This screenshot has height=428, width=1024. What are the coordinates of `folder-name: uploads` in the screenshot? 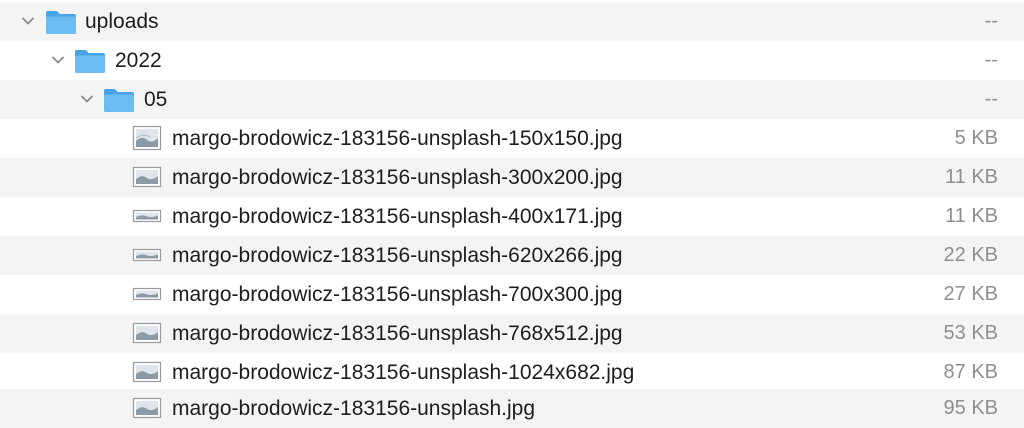 It's located at (122, 21).